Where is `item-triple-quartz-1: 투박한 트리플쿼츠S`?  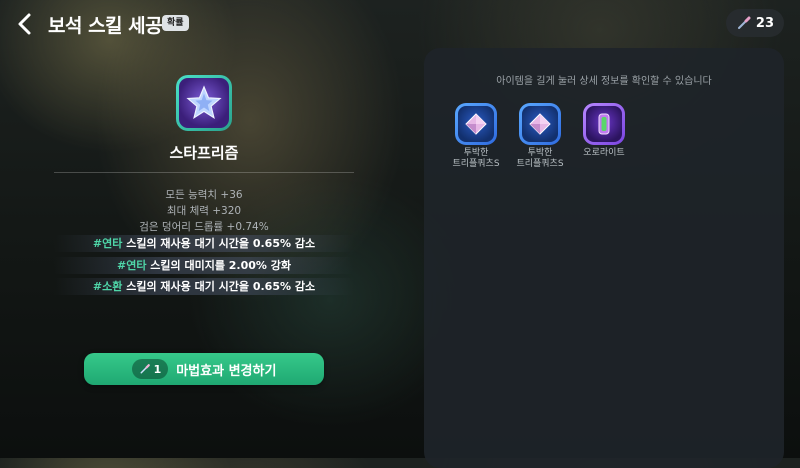
item-triple-quartz-1: 투박한 트리플쿼츠S is located at coordinates (476, 136).